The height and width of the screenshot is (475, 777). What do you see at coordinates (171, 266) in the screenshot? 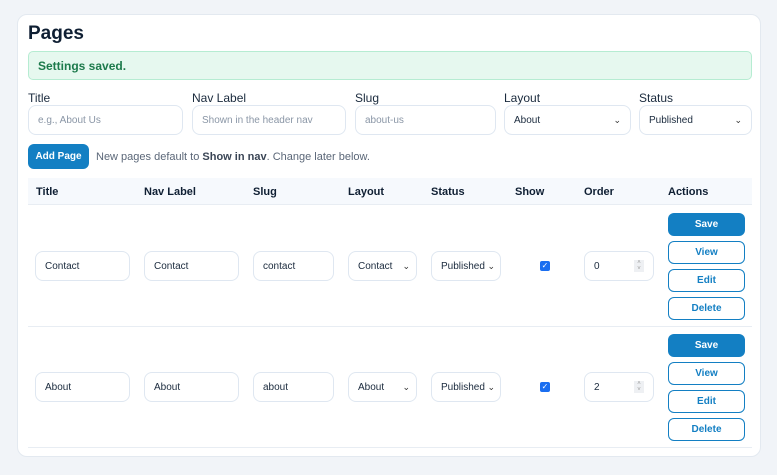
I see `row-nav-value: Contact` at bounding box center [171, 266].